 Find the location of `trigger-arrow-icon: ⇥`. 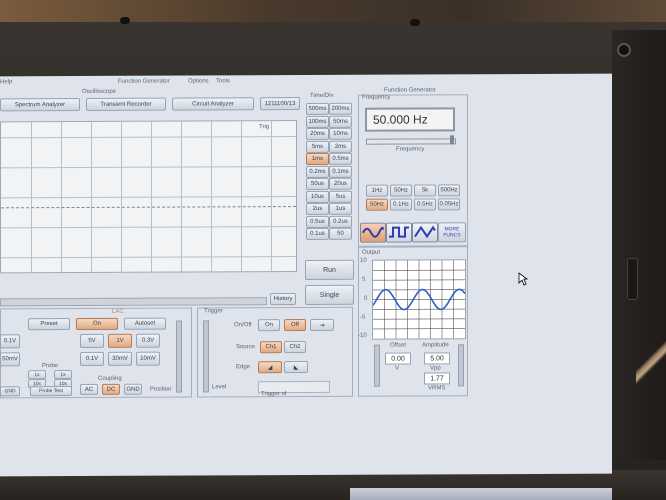

trigger-arrow-icon: ⇥ is located at coordinates (322, 324).